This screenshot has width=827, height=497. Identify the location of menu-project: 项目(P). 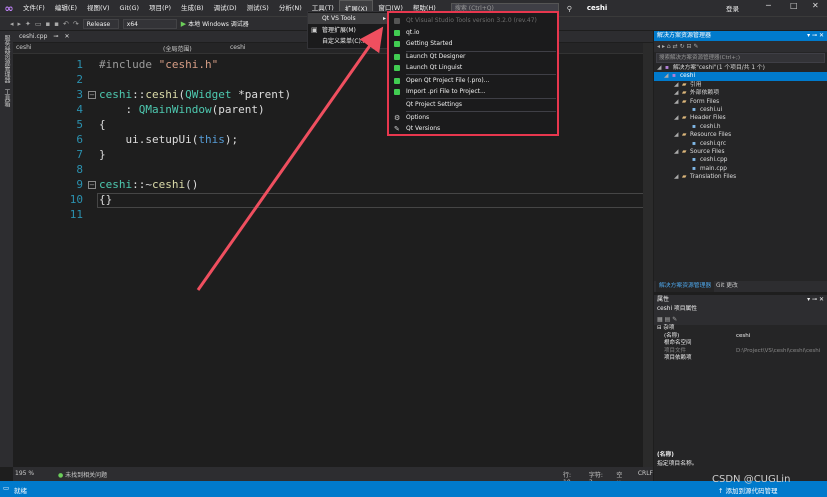
(160, 8).